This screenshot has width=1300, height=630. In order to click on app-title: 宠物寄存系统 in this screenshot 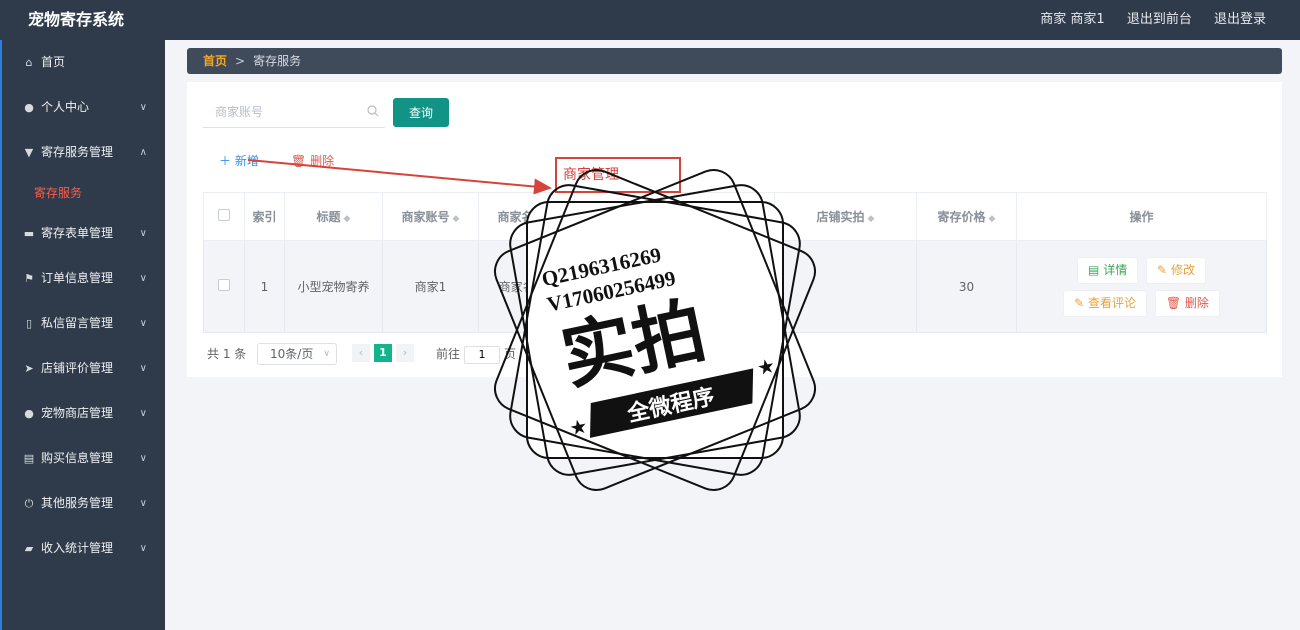, I will do `click(76, 19)`.